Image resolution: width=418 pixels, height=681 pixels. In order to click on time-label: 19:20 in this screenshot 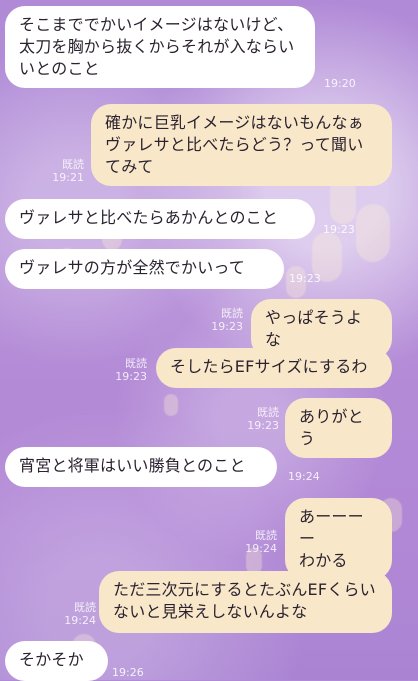, I will do `click(340, 83)`.